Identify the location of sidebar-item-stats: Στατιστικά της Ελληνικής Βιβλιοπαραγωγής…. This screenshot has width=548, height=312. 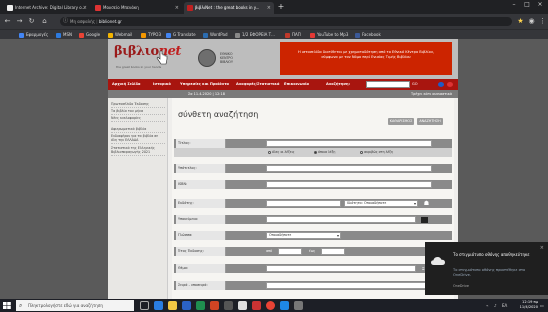
(138, 151).